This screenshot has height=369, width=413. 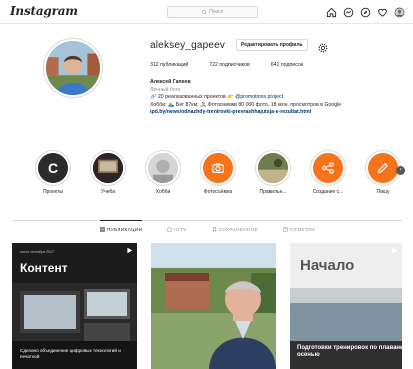 I want to click on highlight-projects: С Проекты, so click(x=53, y=172).